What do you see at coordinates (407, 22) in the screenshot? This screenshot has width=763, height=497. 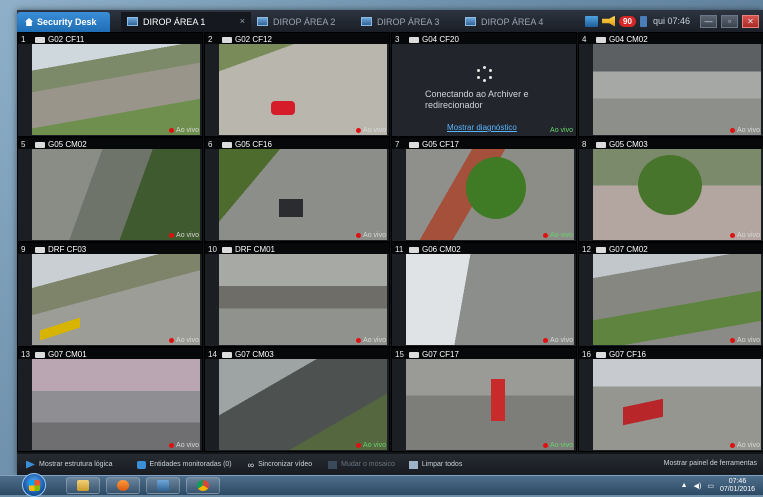 I see `tab-dirop-area-3: DIROP ÁREA 3` at bounding box center [407, 22].